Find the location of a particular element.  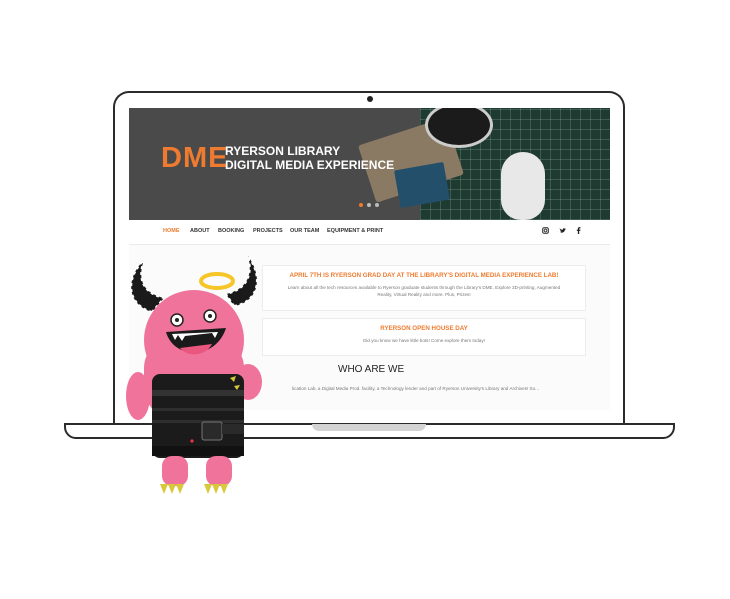

site-subtitle: RYERSON LIBRARY DIGITAL MEDIA EXPERIENCE is located at coordinates (309, 158).